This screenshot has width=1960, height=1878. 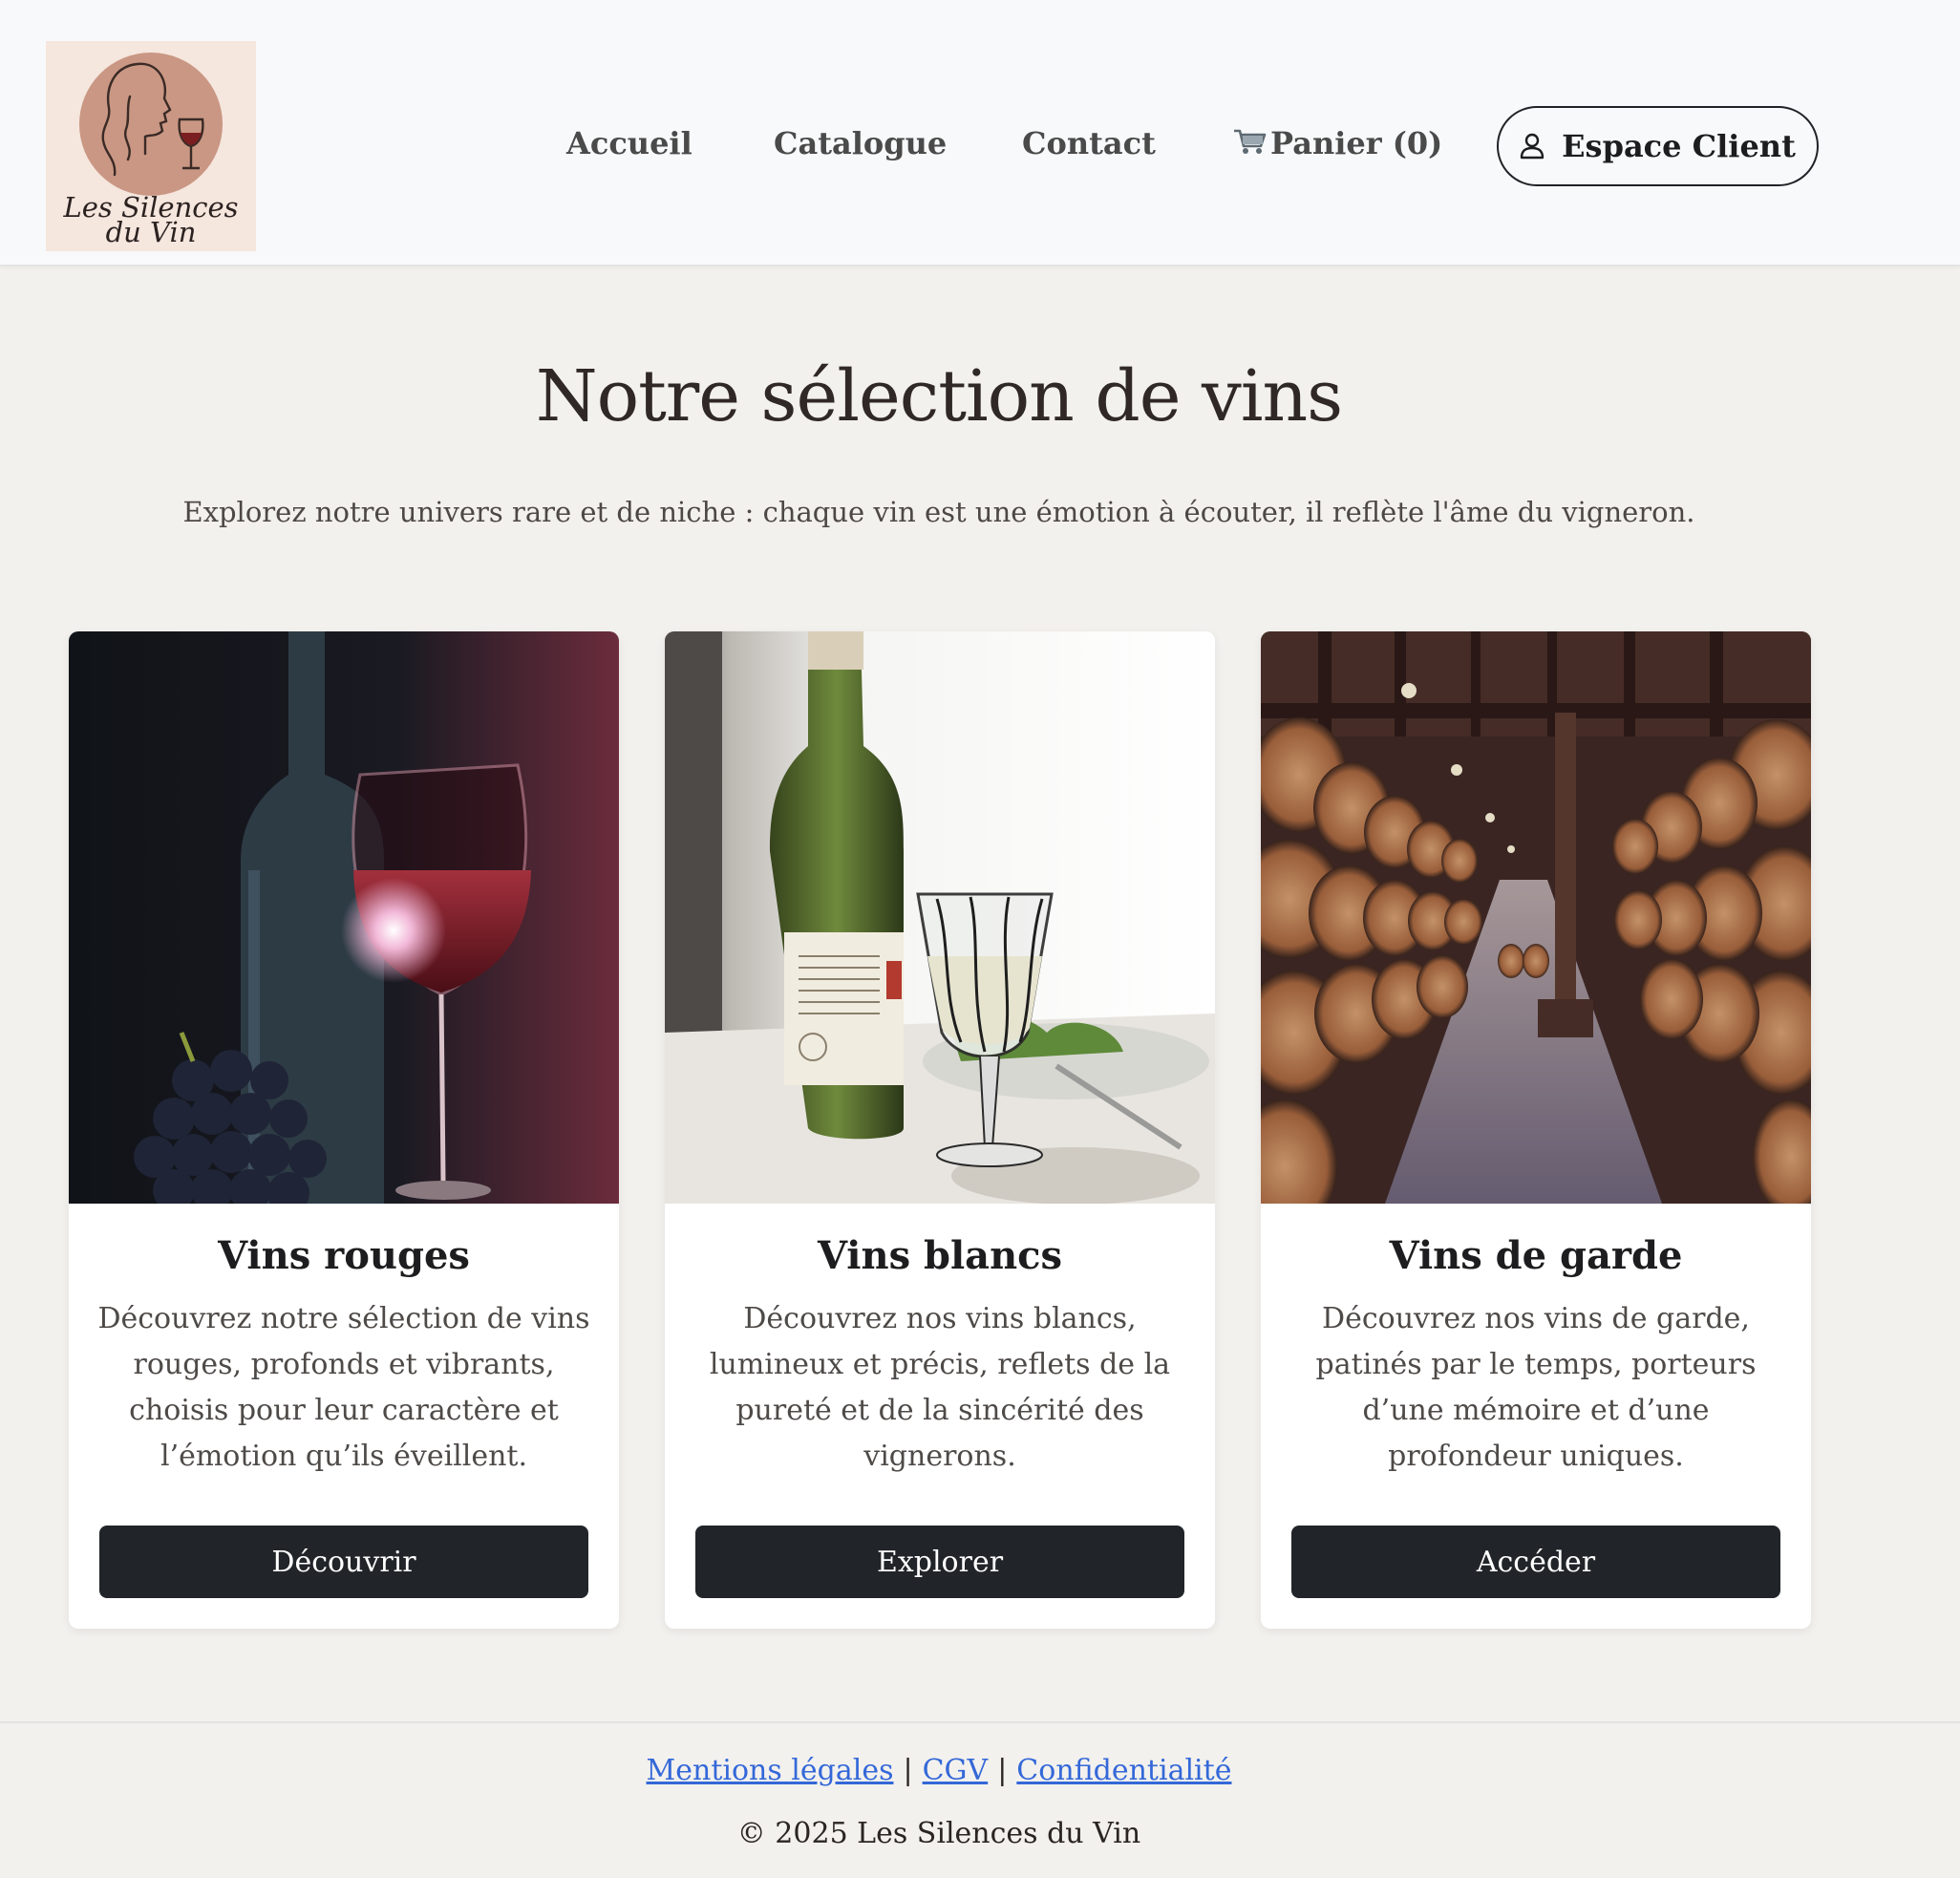 I want to click on client-area-button: Espace Client, so click(x=1658, y=146).